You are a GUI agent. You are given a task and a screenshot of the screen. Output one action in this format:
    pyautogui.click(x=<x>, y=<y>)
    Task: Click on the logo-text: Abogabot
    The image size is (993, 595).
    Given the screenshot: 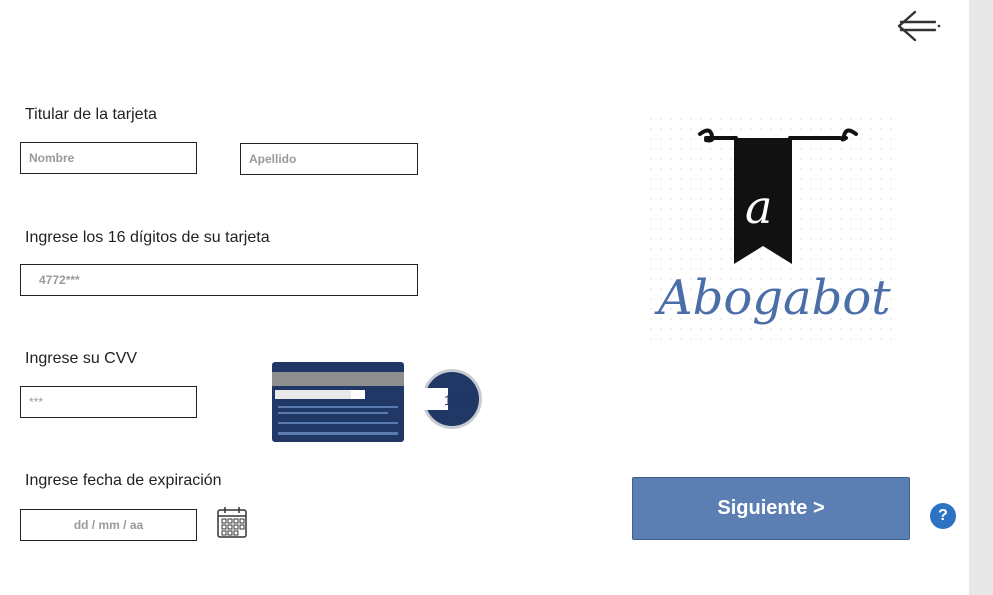 What is the action you would take?
    pyautogui.click(x=772, y=298)
    